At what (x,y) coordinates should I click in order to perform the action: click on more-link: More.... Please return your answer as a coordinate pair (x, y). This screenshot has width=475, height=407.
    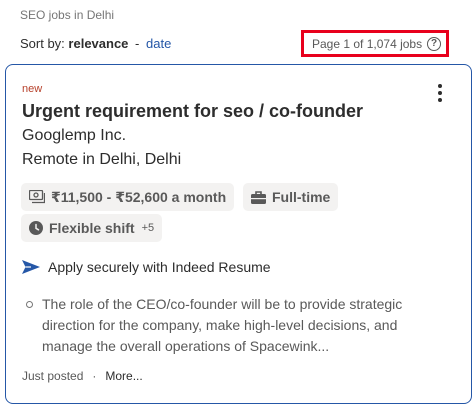
    Looking at the image, I should click on (123, 376).